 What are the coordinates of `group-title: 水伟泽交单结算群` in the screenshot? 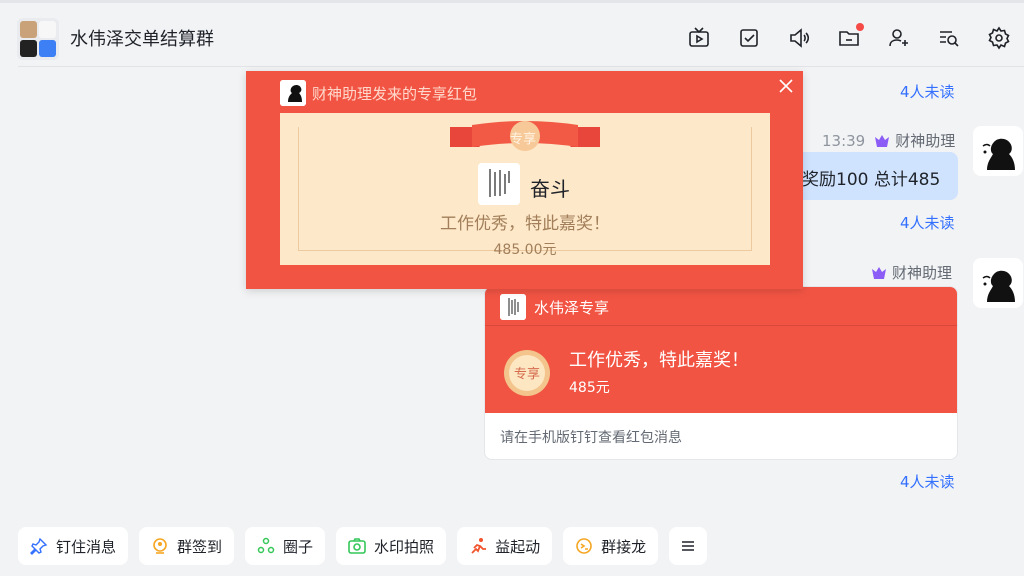 It's located at (142, 38).